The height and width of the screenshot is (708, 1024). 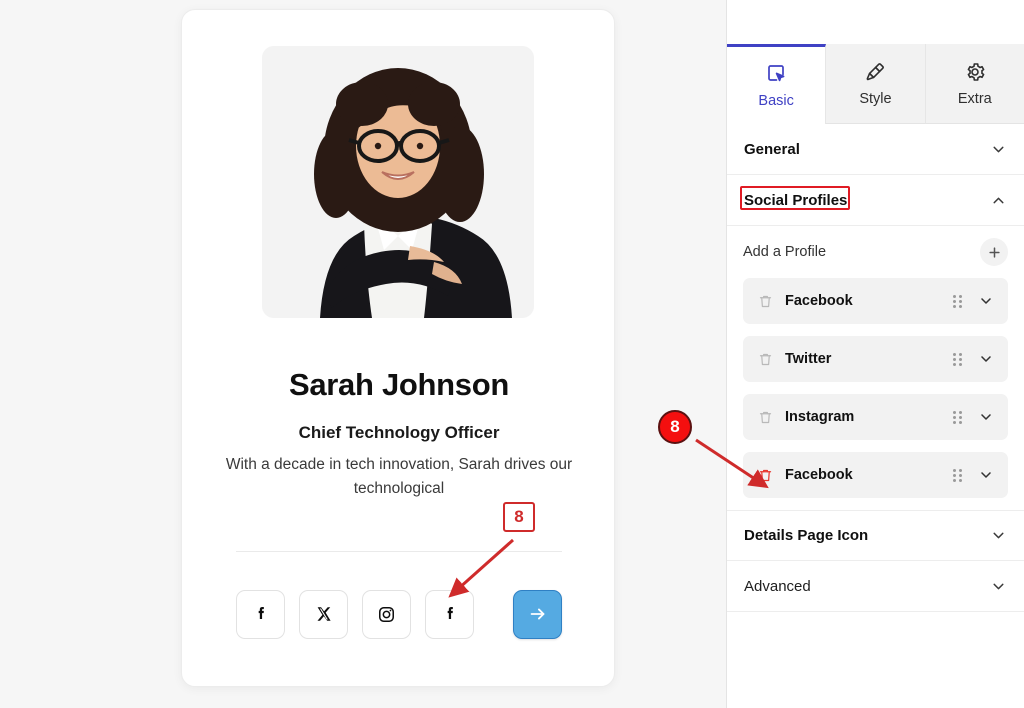 What do you see at coordinates (776, 73) in the screenshot?
I see `cursor-select-icon` at bounding box center [776, 73].